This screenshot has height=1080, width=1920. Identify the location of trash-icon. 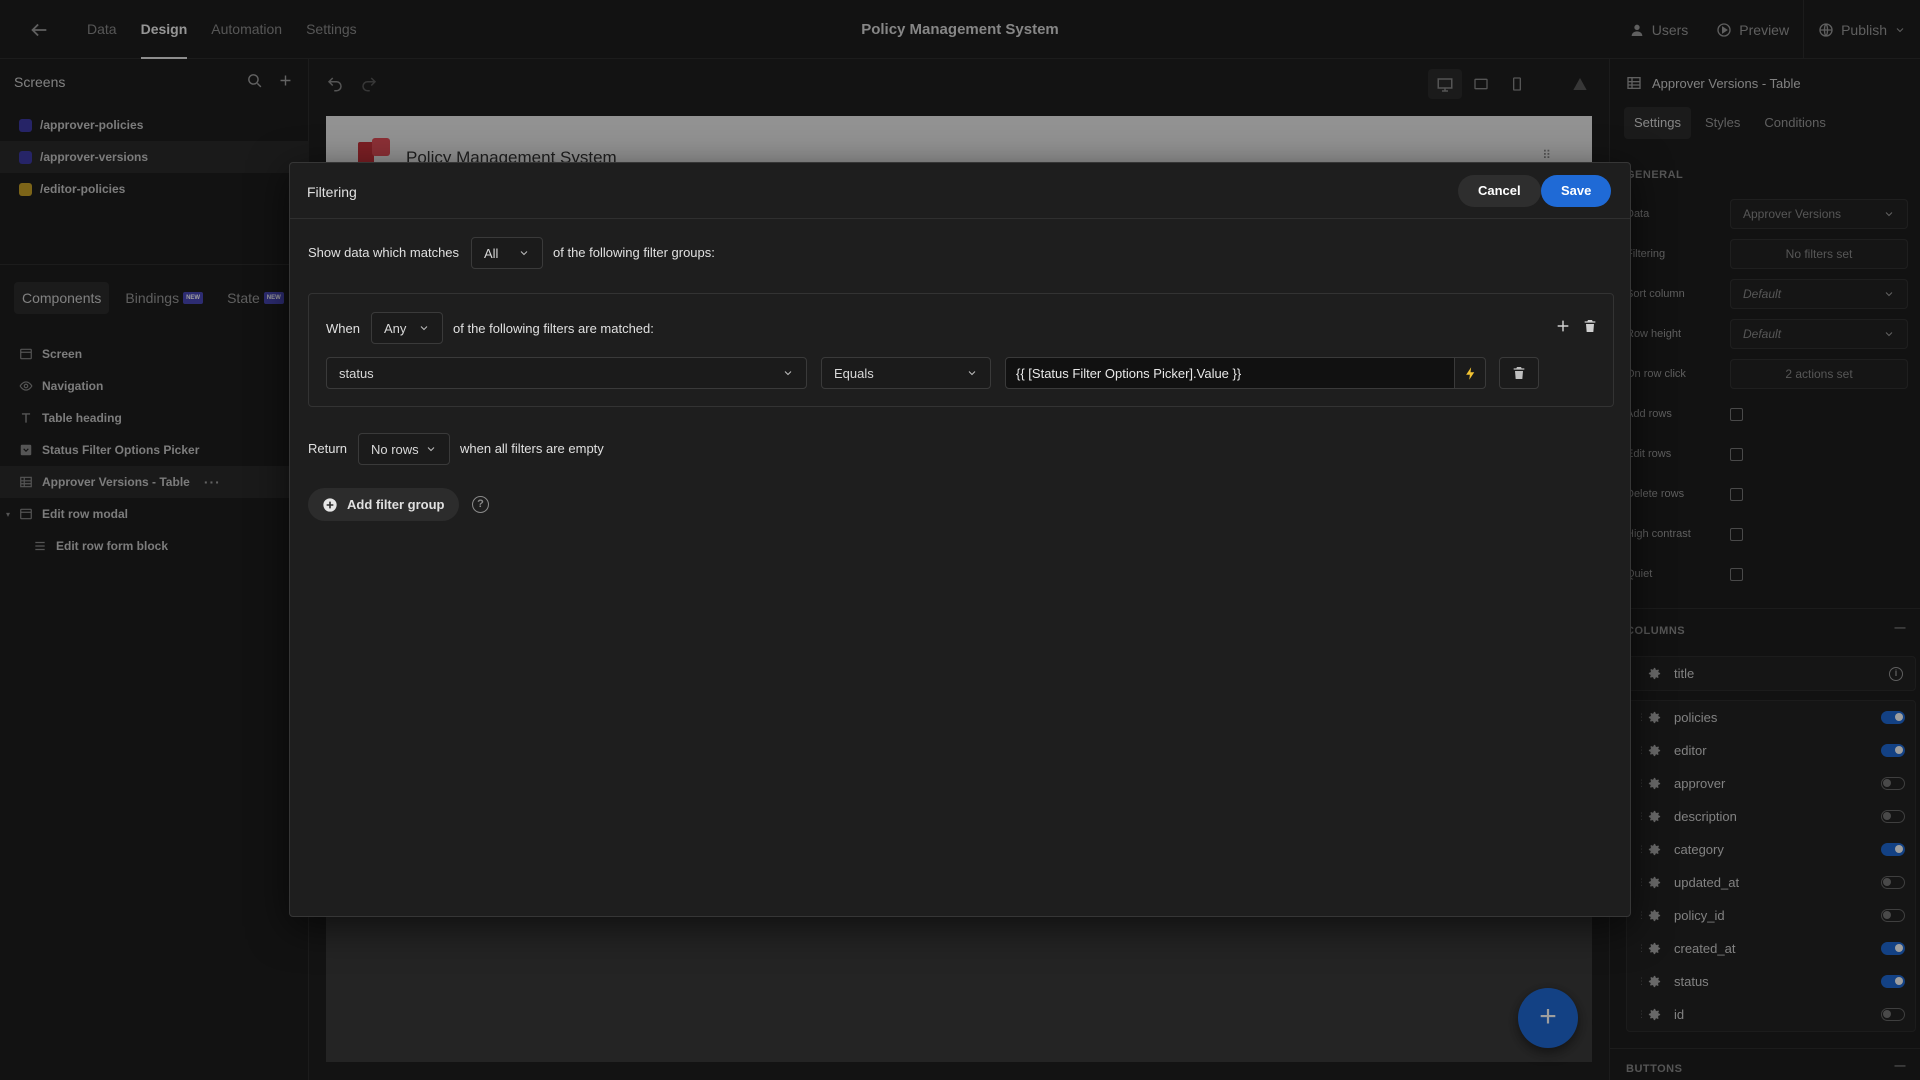
(1519, 373).